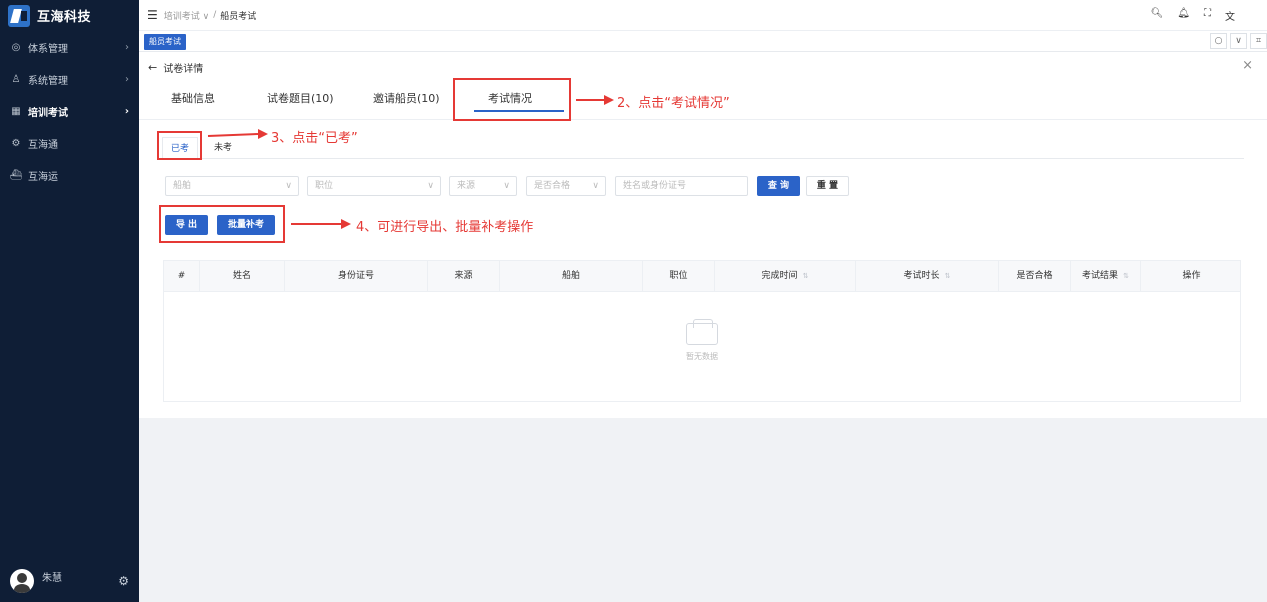 The height and width of the screenshot is (602, 1267). What do you see at coordinates (673, 103) in the screenshot?
I see `annotation-step2: 2、点击“考试情况”` at bounding box center [673, 103].